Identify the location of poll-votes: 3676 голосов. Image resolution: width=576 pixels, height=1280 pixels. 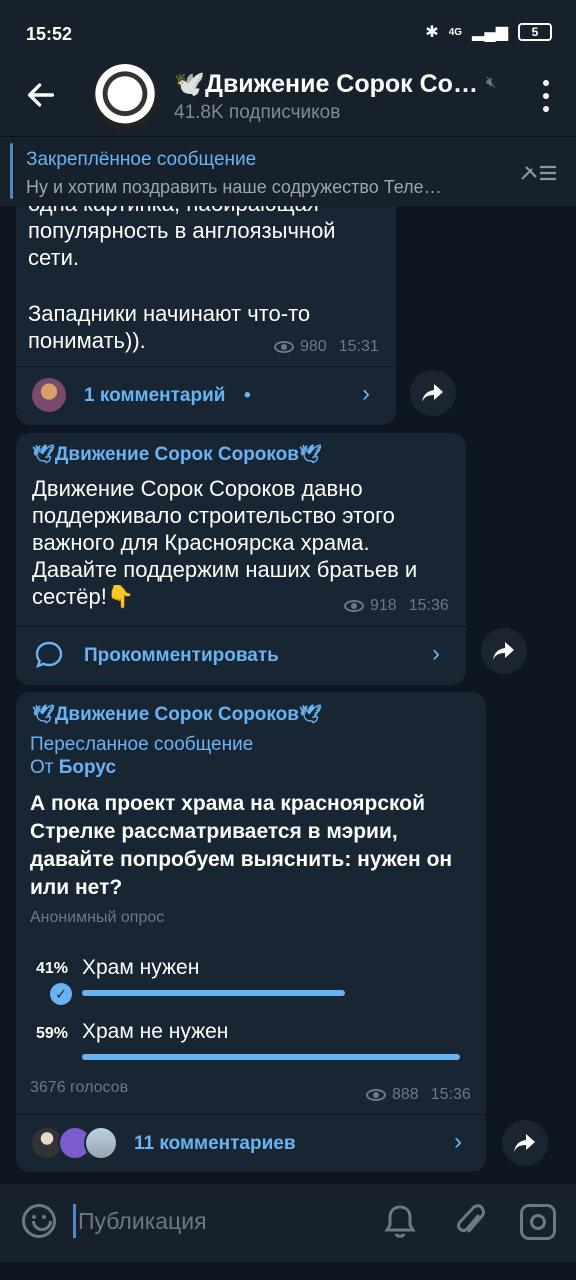
(79, 1087).